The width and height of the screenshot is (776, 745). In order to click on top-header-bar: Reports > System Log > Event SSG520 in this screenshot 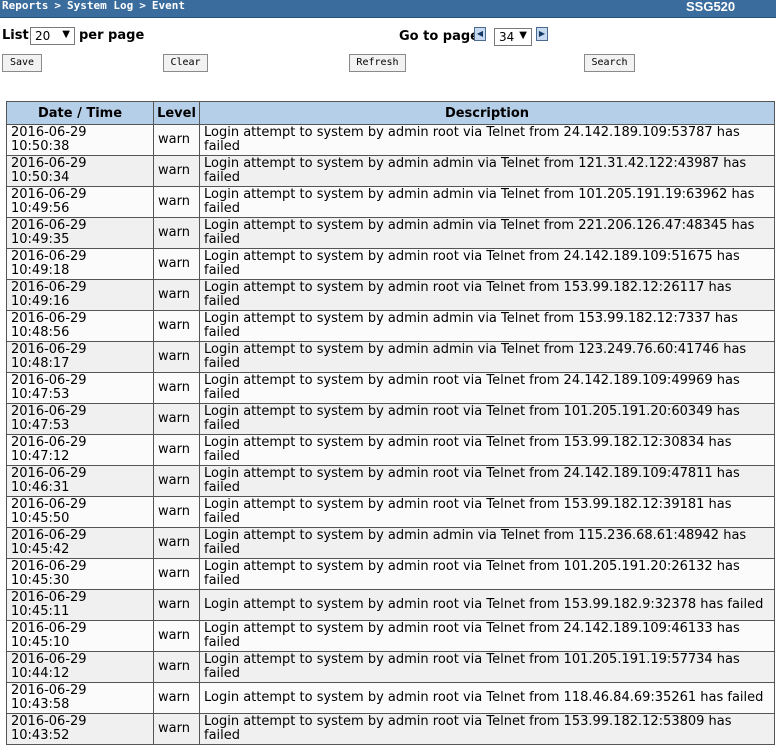, I will do `click(388, 9)`.